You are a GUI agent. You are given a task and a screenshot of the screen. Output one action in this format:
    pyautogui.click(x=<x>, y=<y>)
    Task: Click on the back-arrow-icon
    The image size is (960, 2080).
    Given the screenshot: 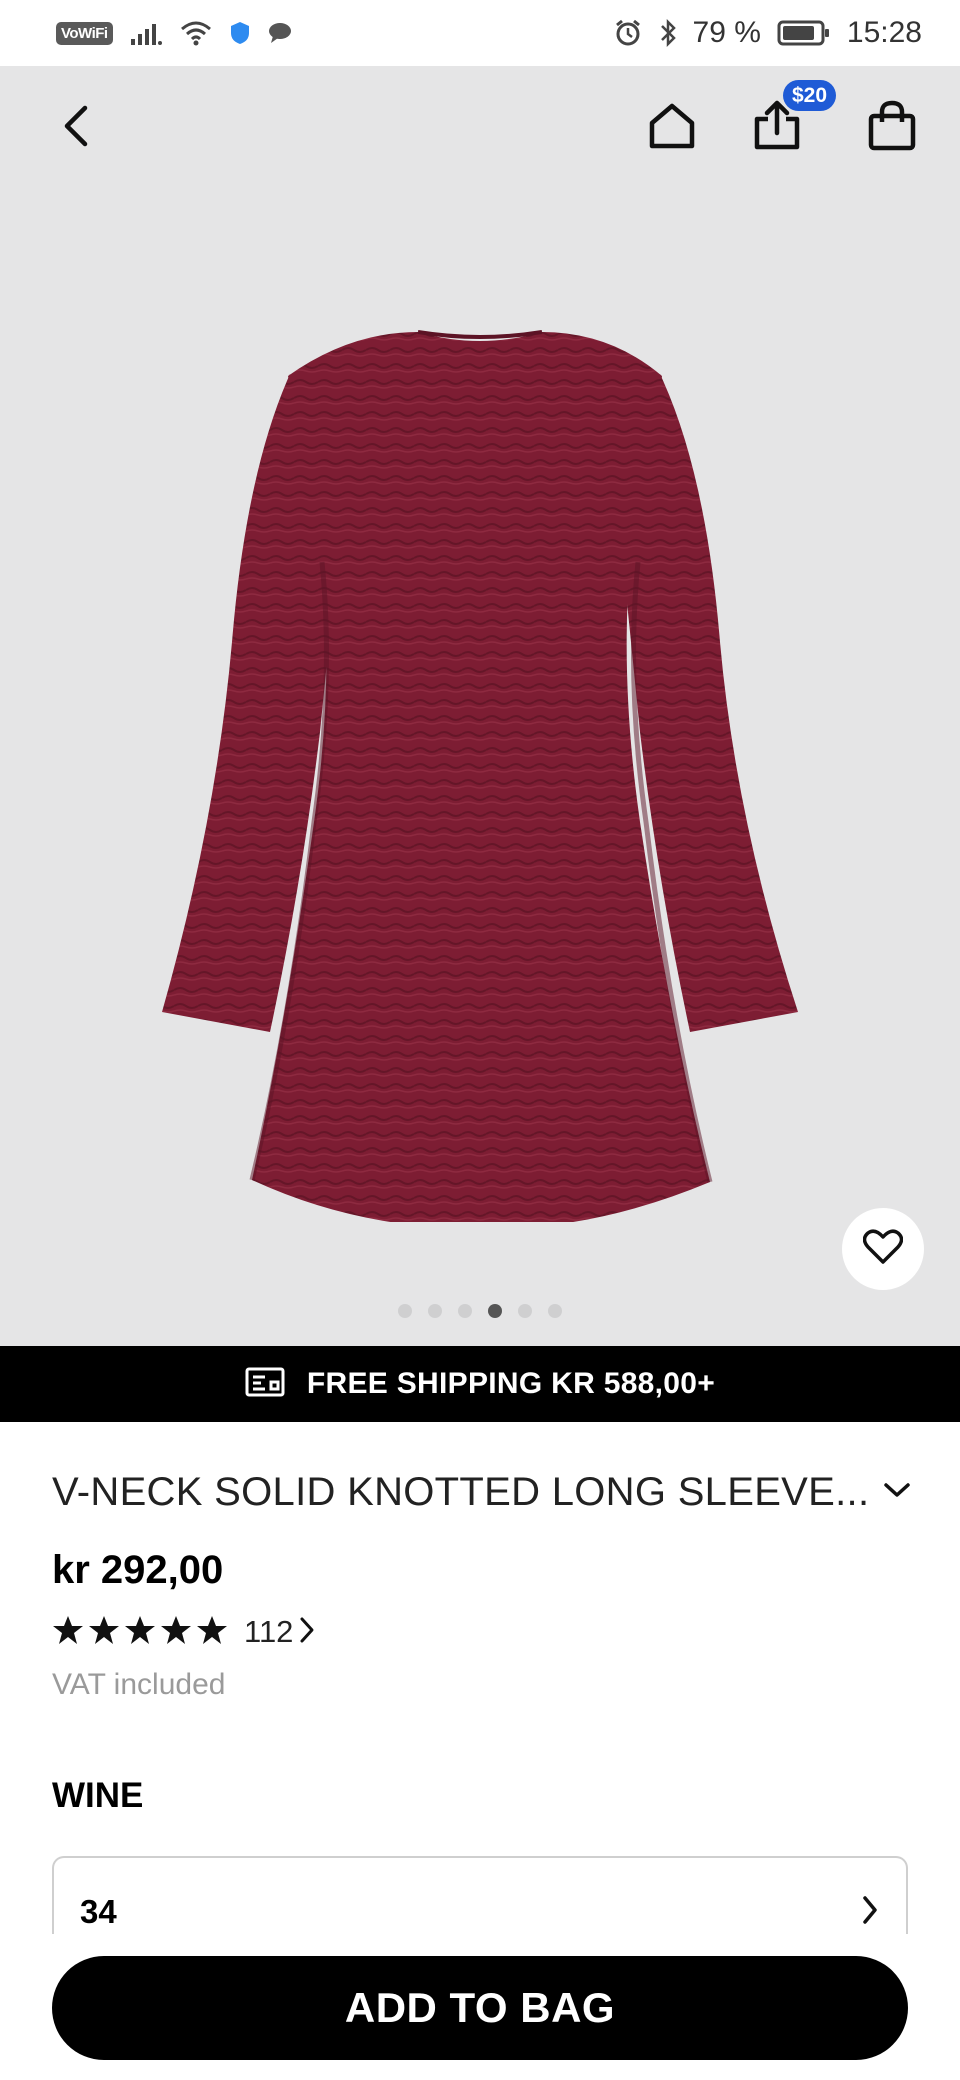 What is the action you would take?
    pyautogui.click(x=76, y=128)
    